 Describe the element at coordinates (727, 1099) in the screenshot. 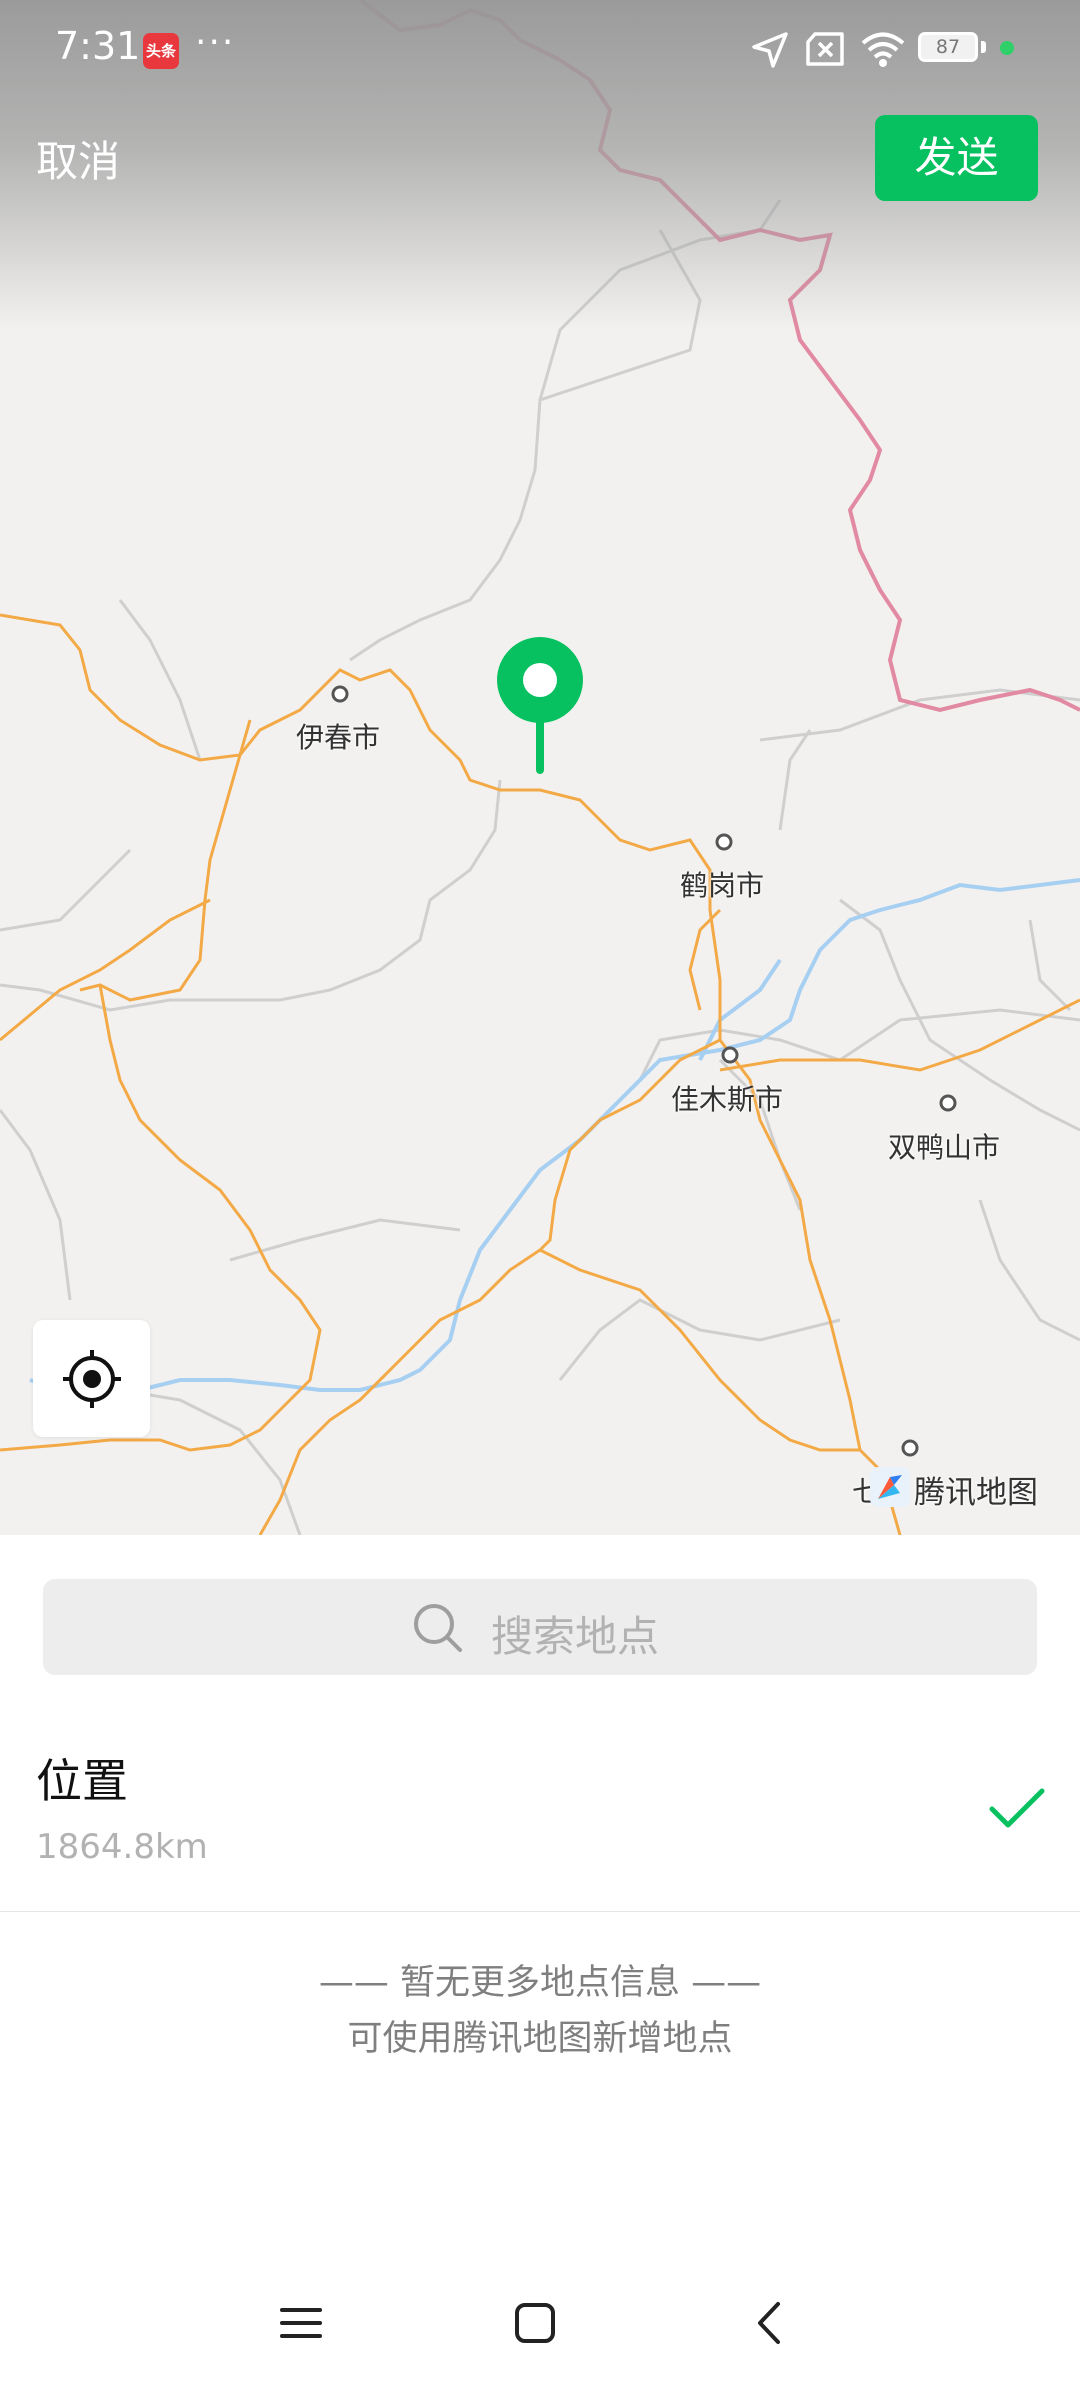

I see `city-label-jiamusi: 佳木斯市` at that location.